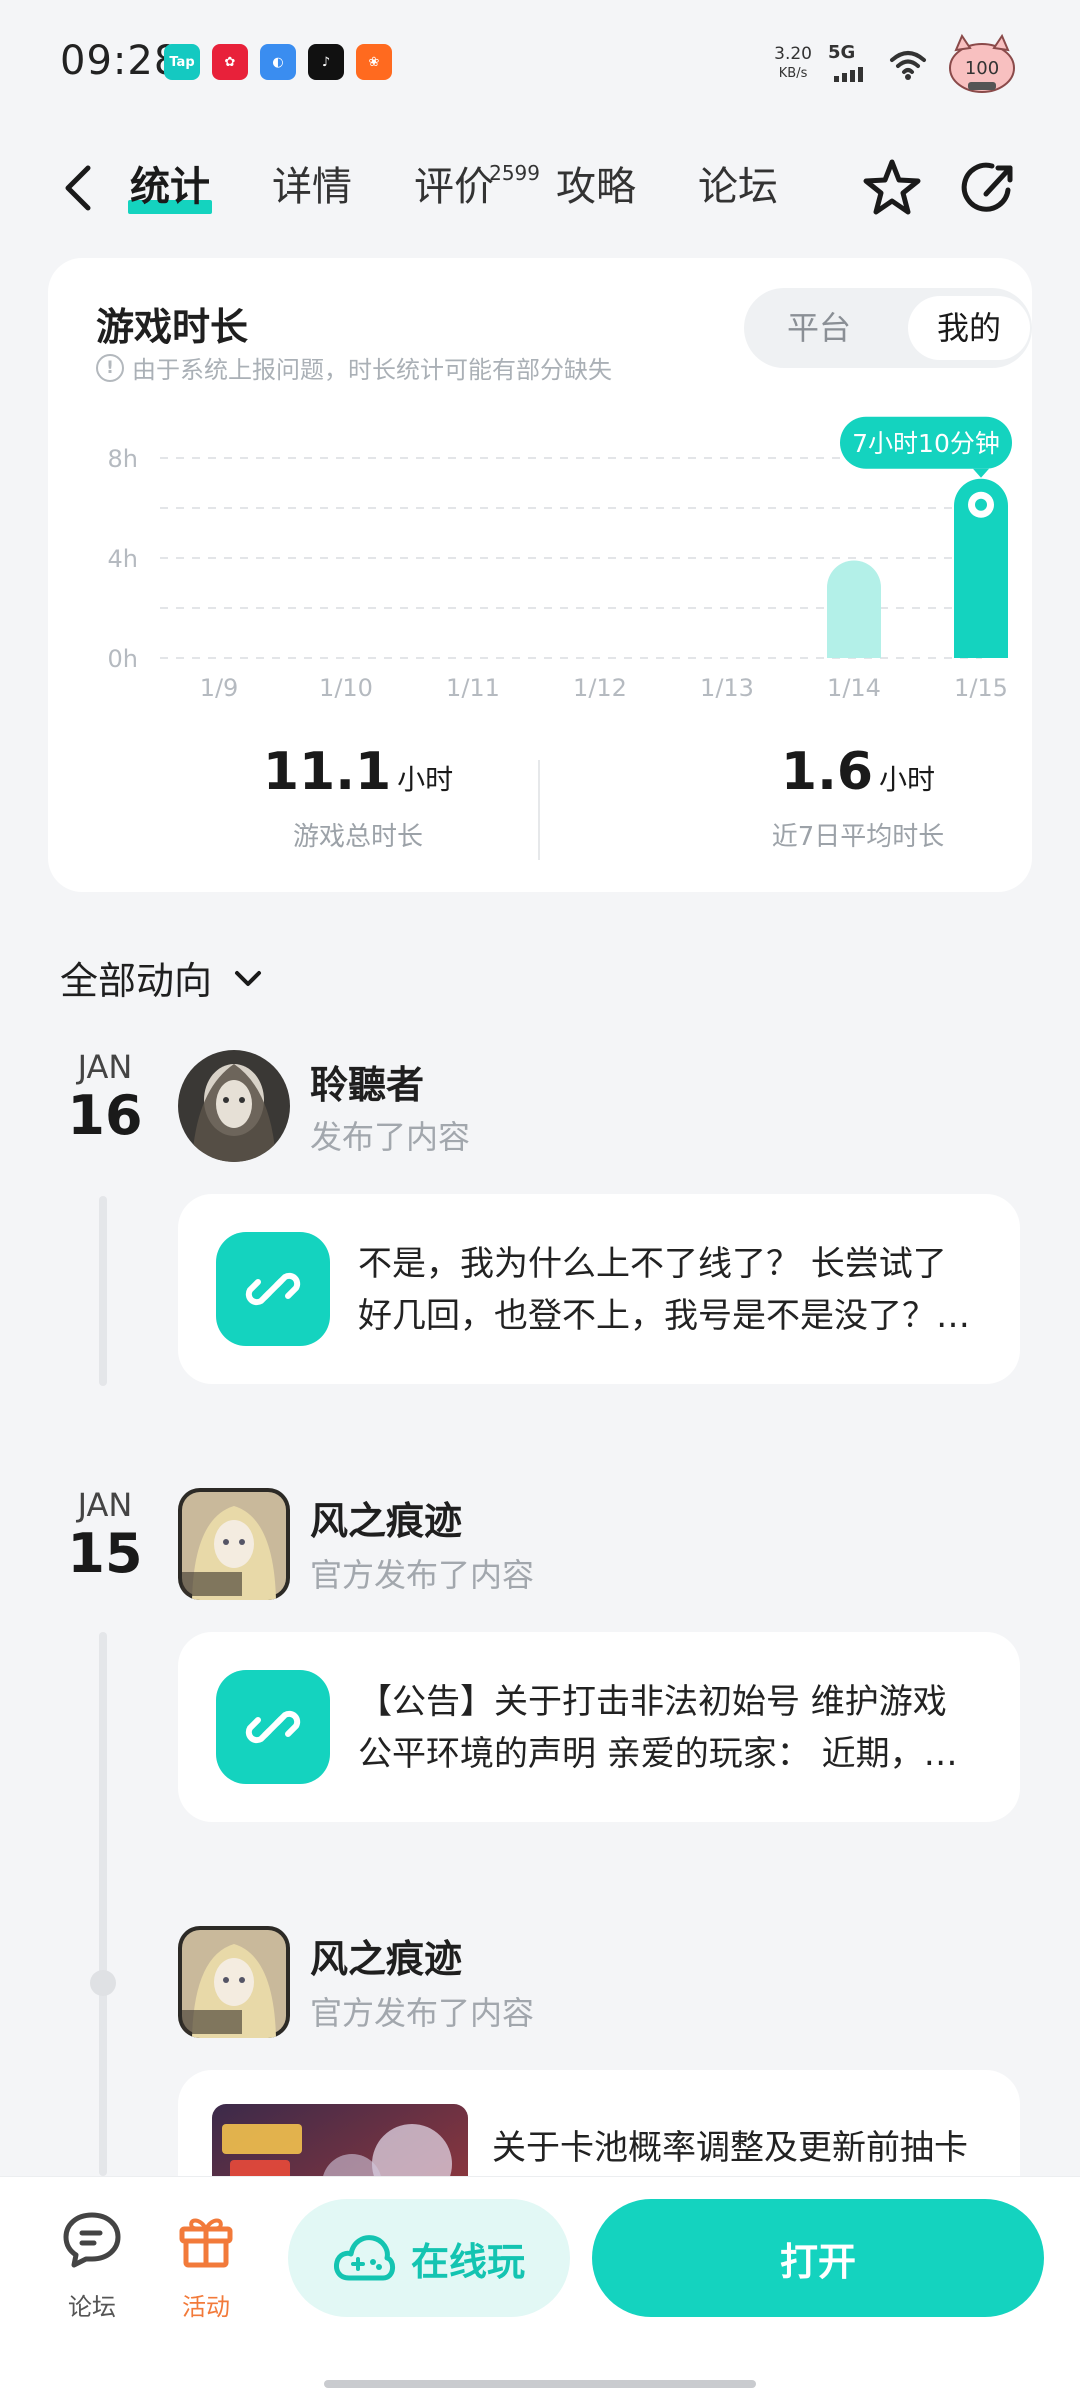 Image resolution: width=1080 pixels, height=2392 pixels. I want to click on post-card: 不是，我为什么上不了线了？ 长尝试了好几回，也登不上，我号是不是没了？[表情], so click(599, 1289).